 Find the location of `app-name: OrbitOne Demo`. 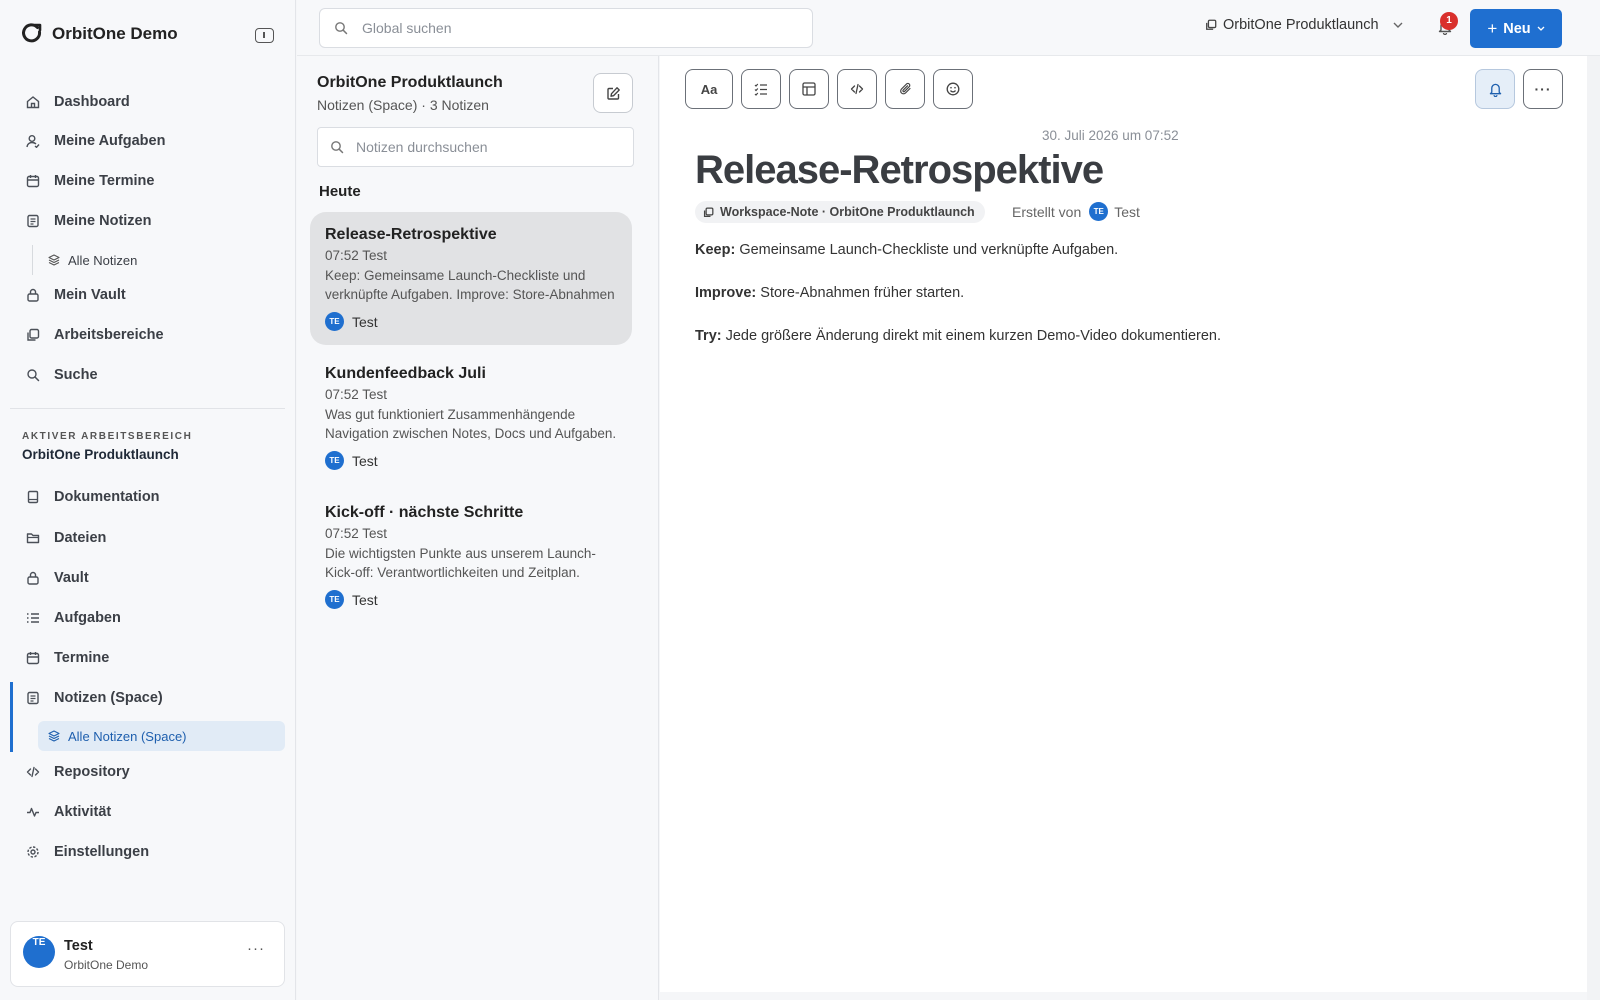

app-name: OrbitOne Demo is located at coordinates (115, 33).